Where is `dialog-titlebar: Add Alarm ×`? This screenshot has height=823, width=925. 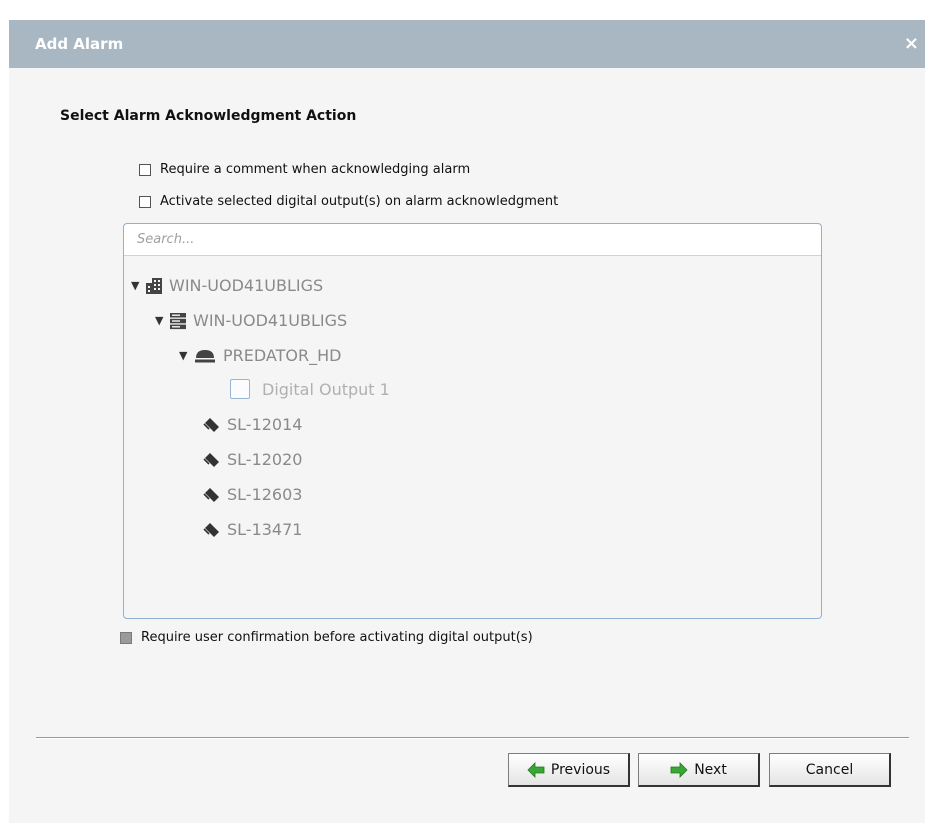
dialog-titlebar: Add Alarm × is located at coordinates (467, 44).